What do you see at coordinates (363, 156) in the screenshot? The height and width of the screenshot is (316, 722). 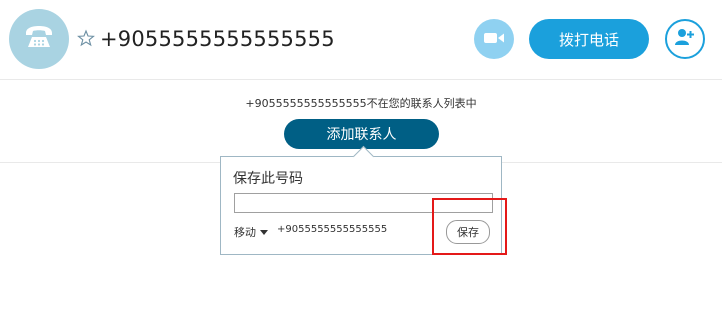 I see `popup-arrow` at bounding box center [363, 156].